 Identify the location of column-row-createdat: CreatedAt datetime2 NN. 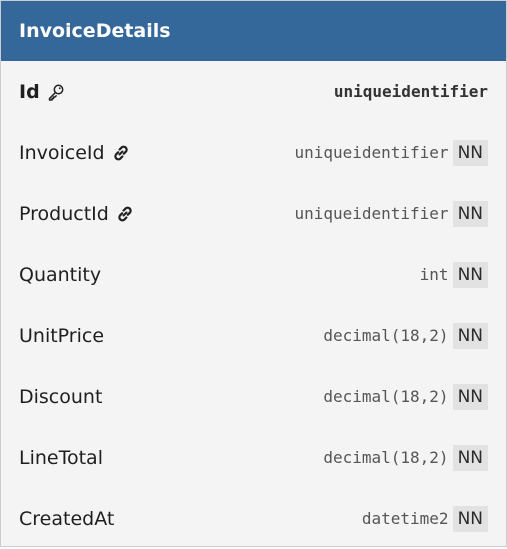
(253, 518).